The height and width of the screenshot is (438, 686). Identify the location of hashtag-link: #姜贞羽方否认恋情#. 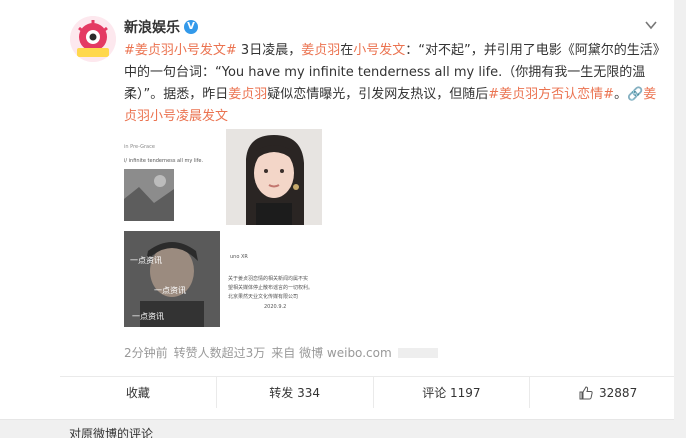
(551, 94).